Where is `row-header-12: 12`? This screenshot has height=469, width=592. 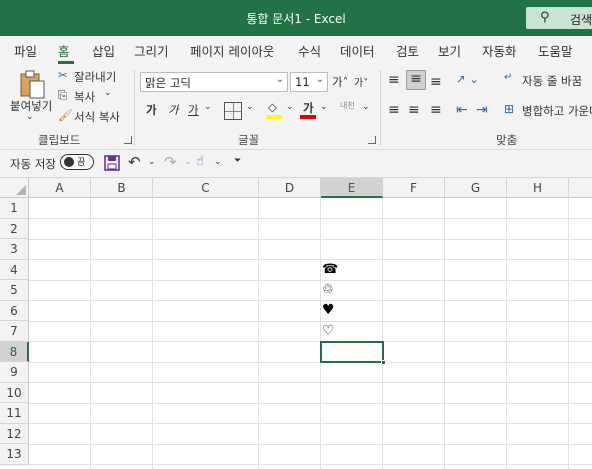 row-header-12: 12 is located at coordinates (14, 433).